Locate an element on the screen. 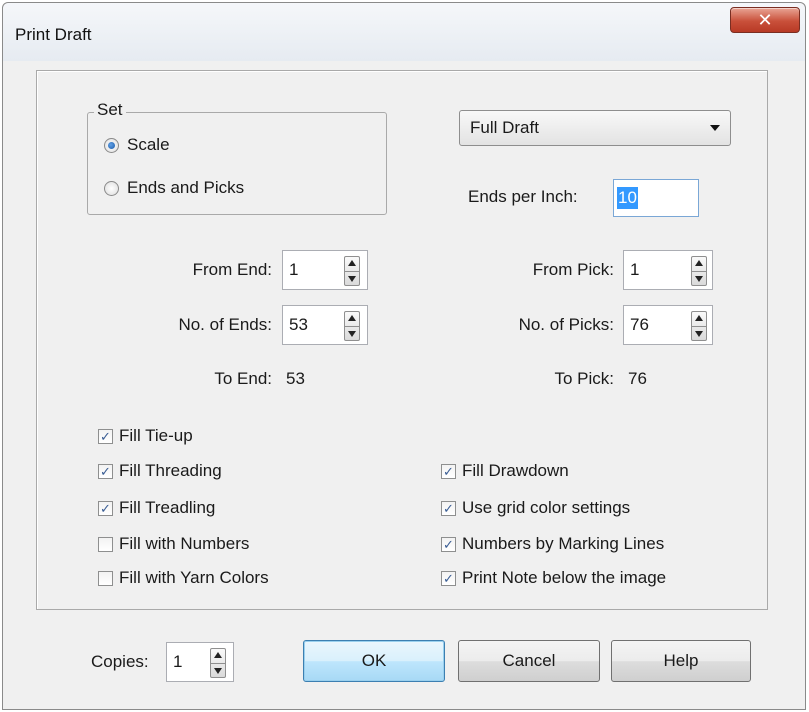 The height and width of the screenshot is (712, 809). draft-type-value: Full Draft is located at coordinates (504, 127).